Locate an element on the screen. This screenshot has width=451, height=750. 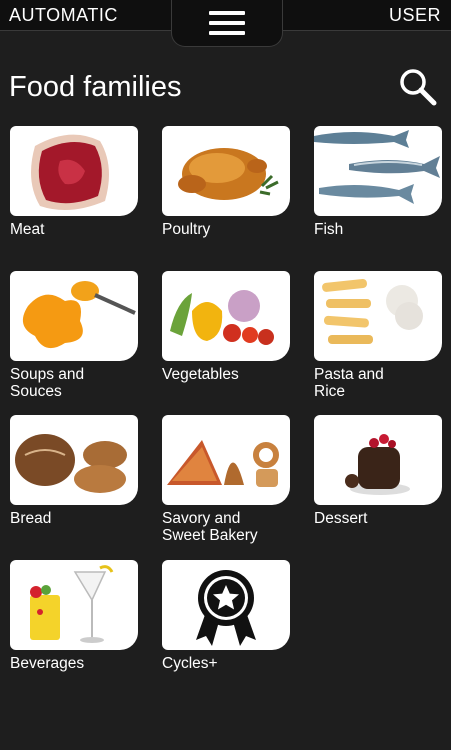
user-label: USER is located at coordinates (415, 15).